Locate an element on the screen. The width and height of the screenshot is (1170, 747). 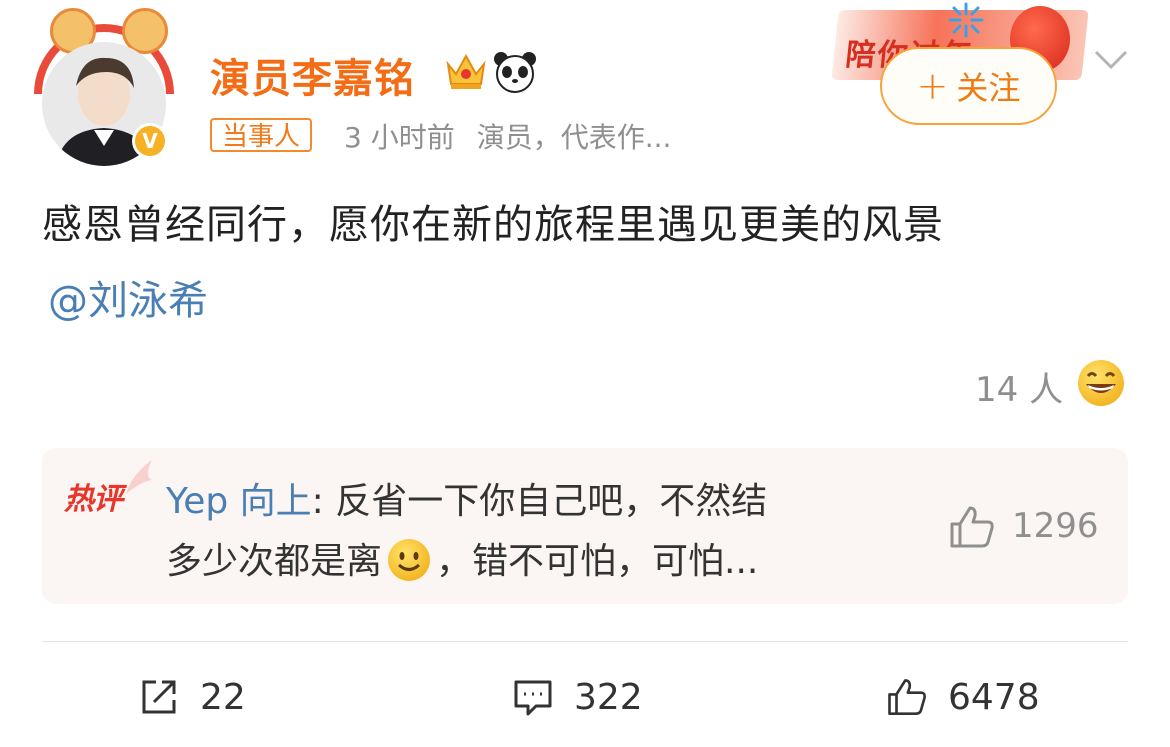
panda-icon is located at coordinates (515, 72).